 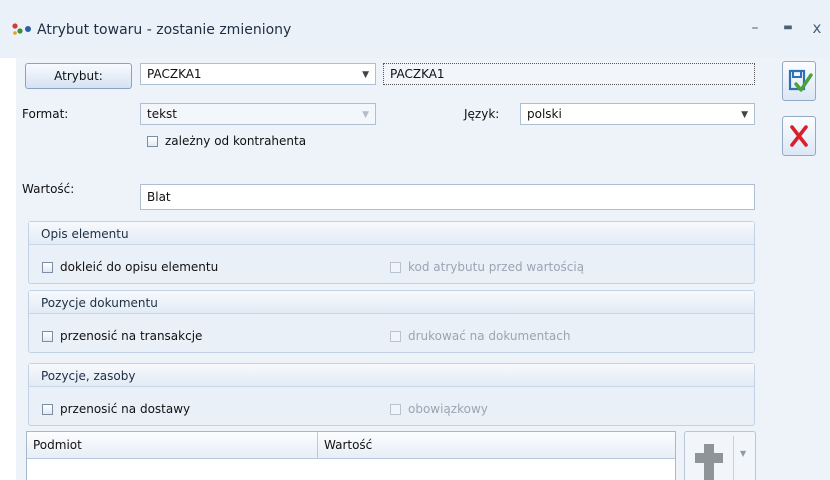 What do you see at coordinates (391, 321) in the screenshot?
I see `group-document-items: Pozycje dokumentu` at bounding box center [391, 321].